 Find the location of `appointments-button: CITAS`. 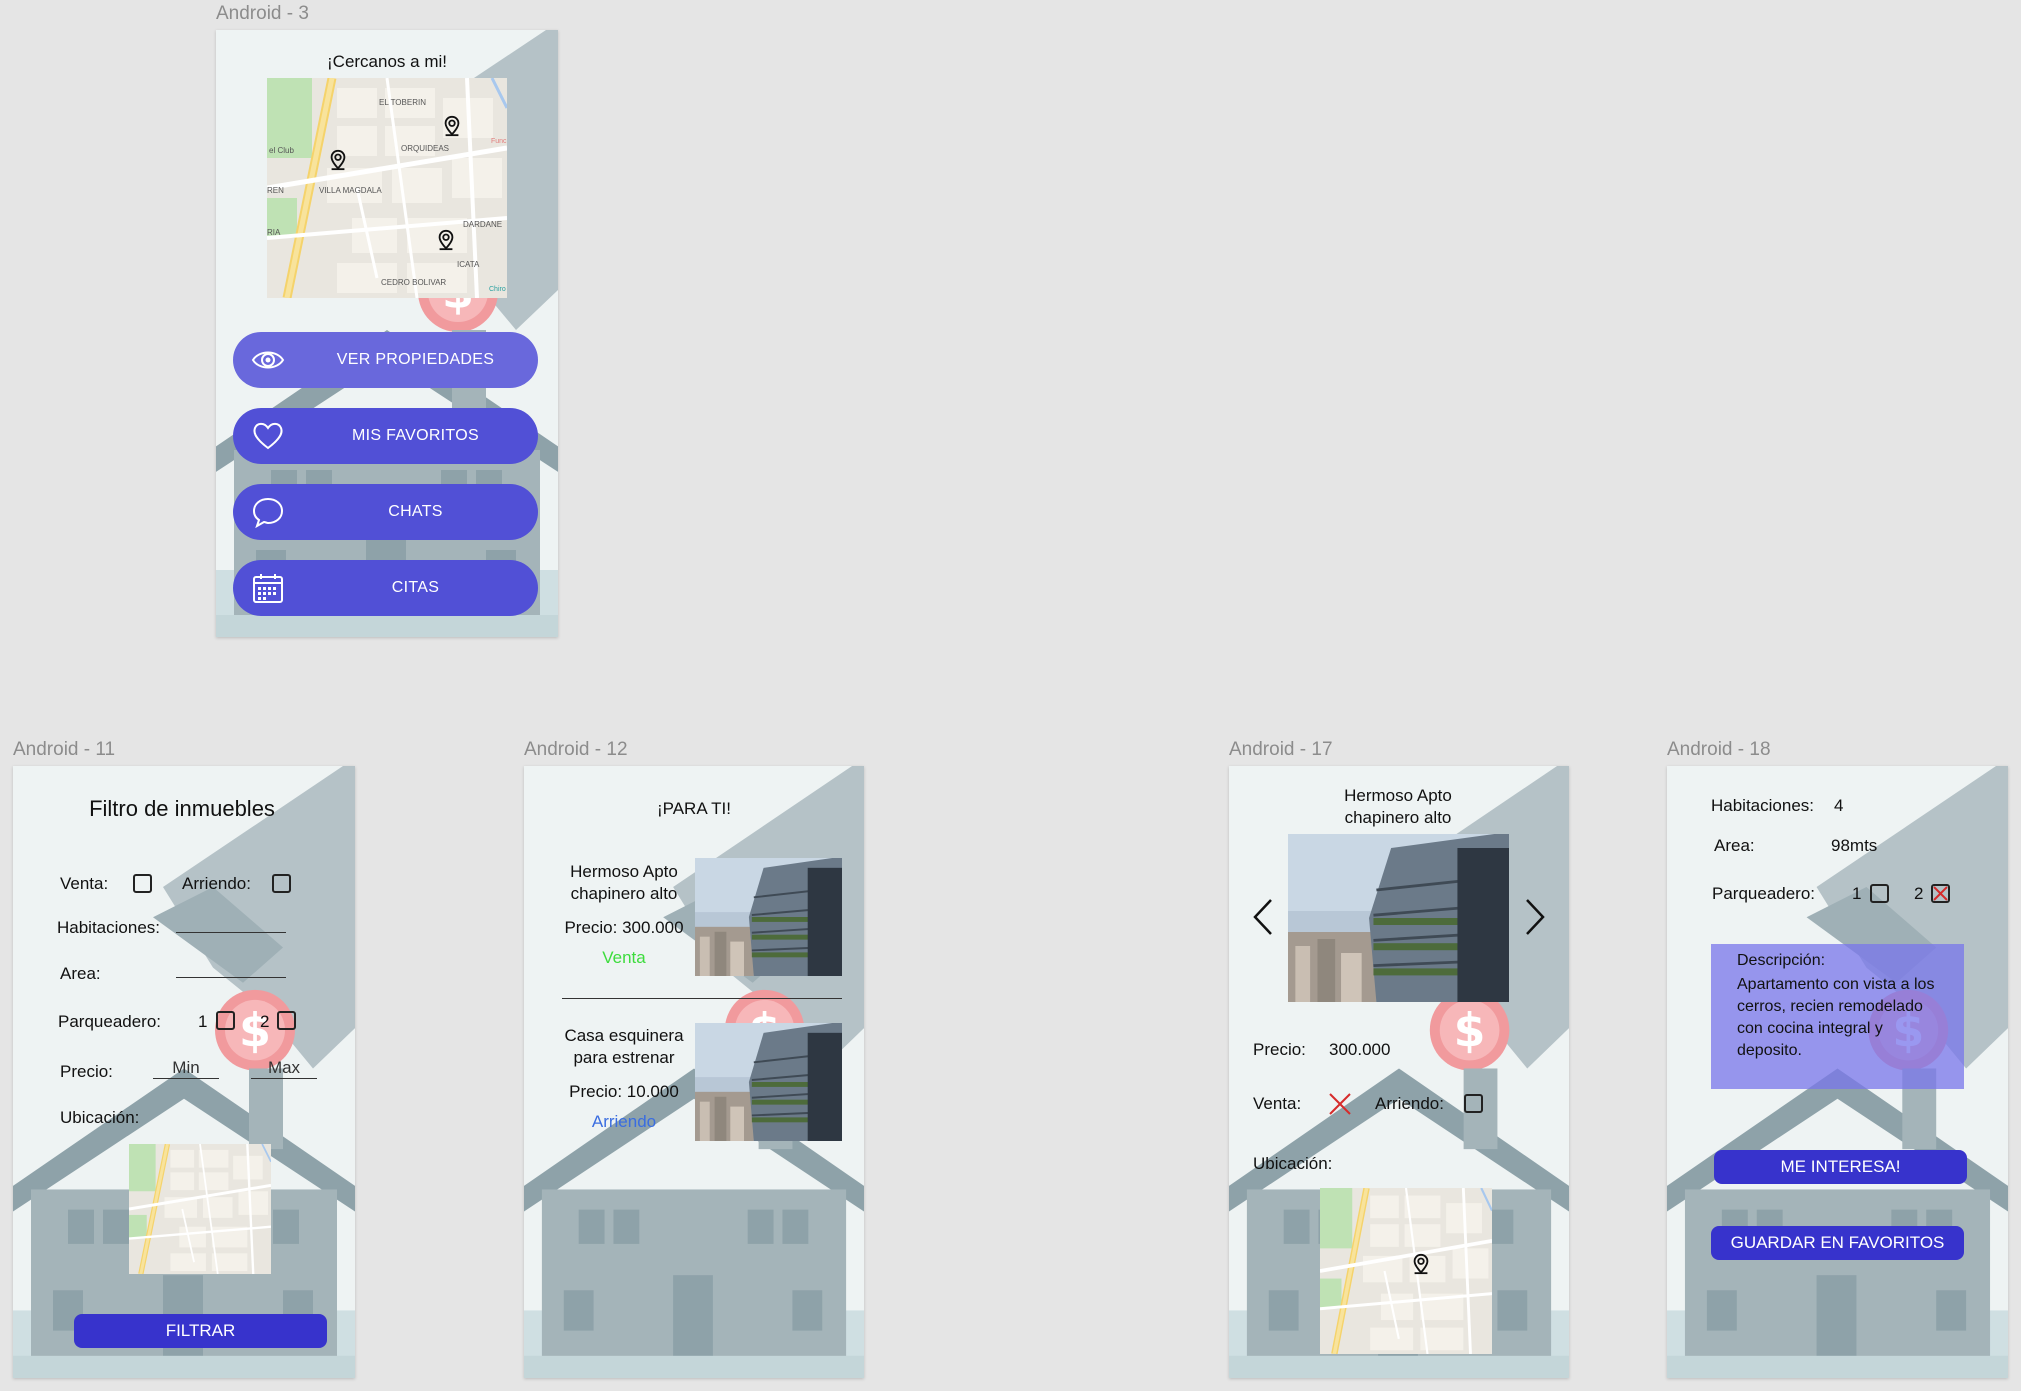

appointments-button: CITAS is located at coordinates (385, 588).